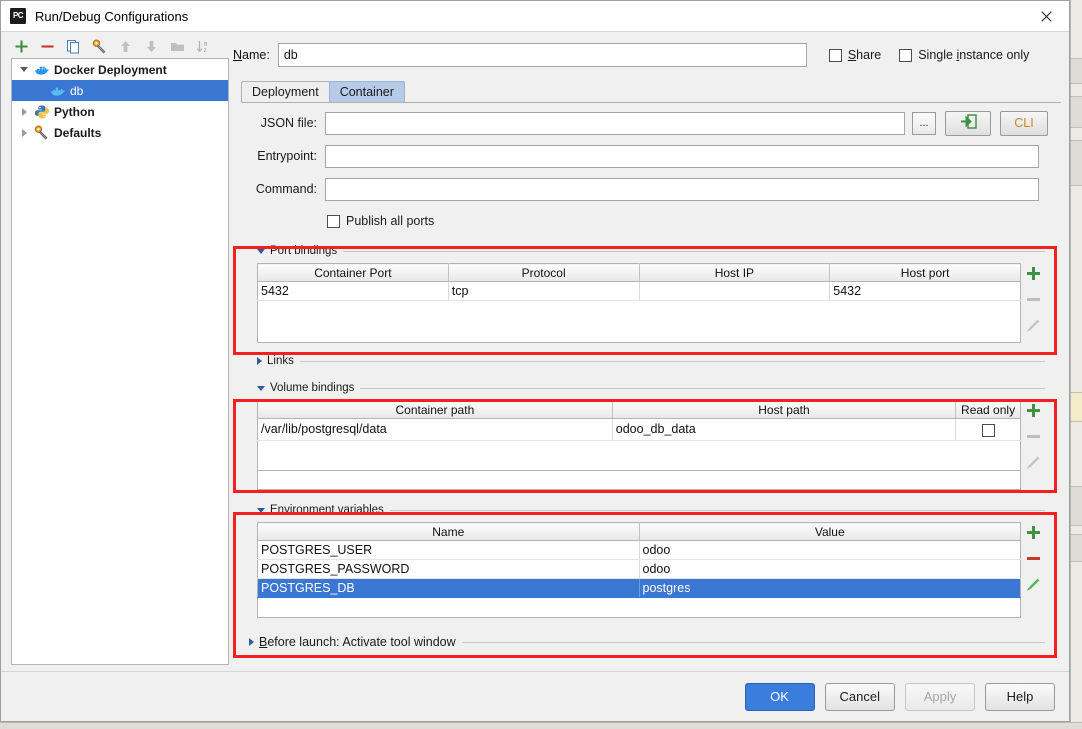 The image size is (1082, 729). I want to click on help-button: Help, so click(1020, 696).